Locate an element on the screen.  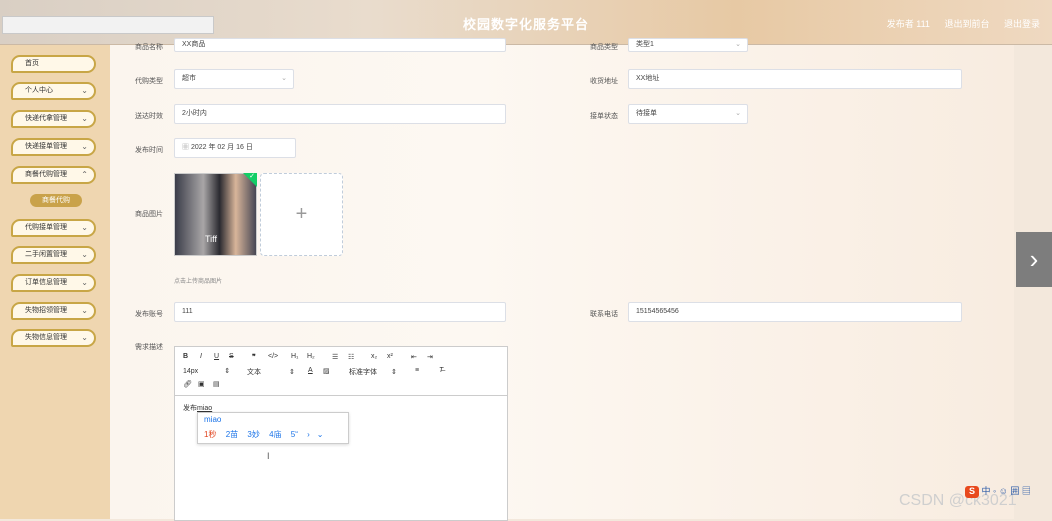
image-icon: ▣ is located at coordinates (201, 384).